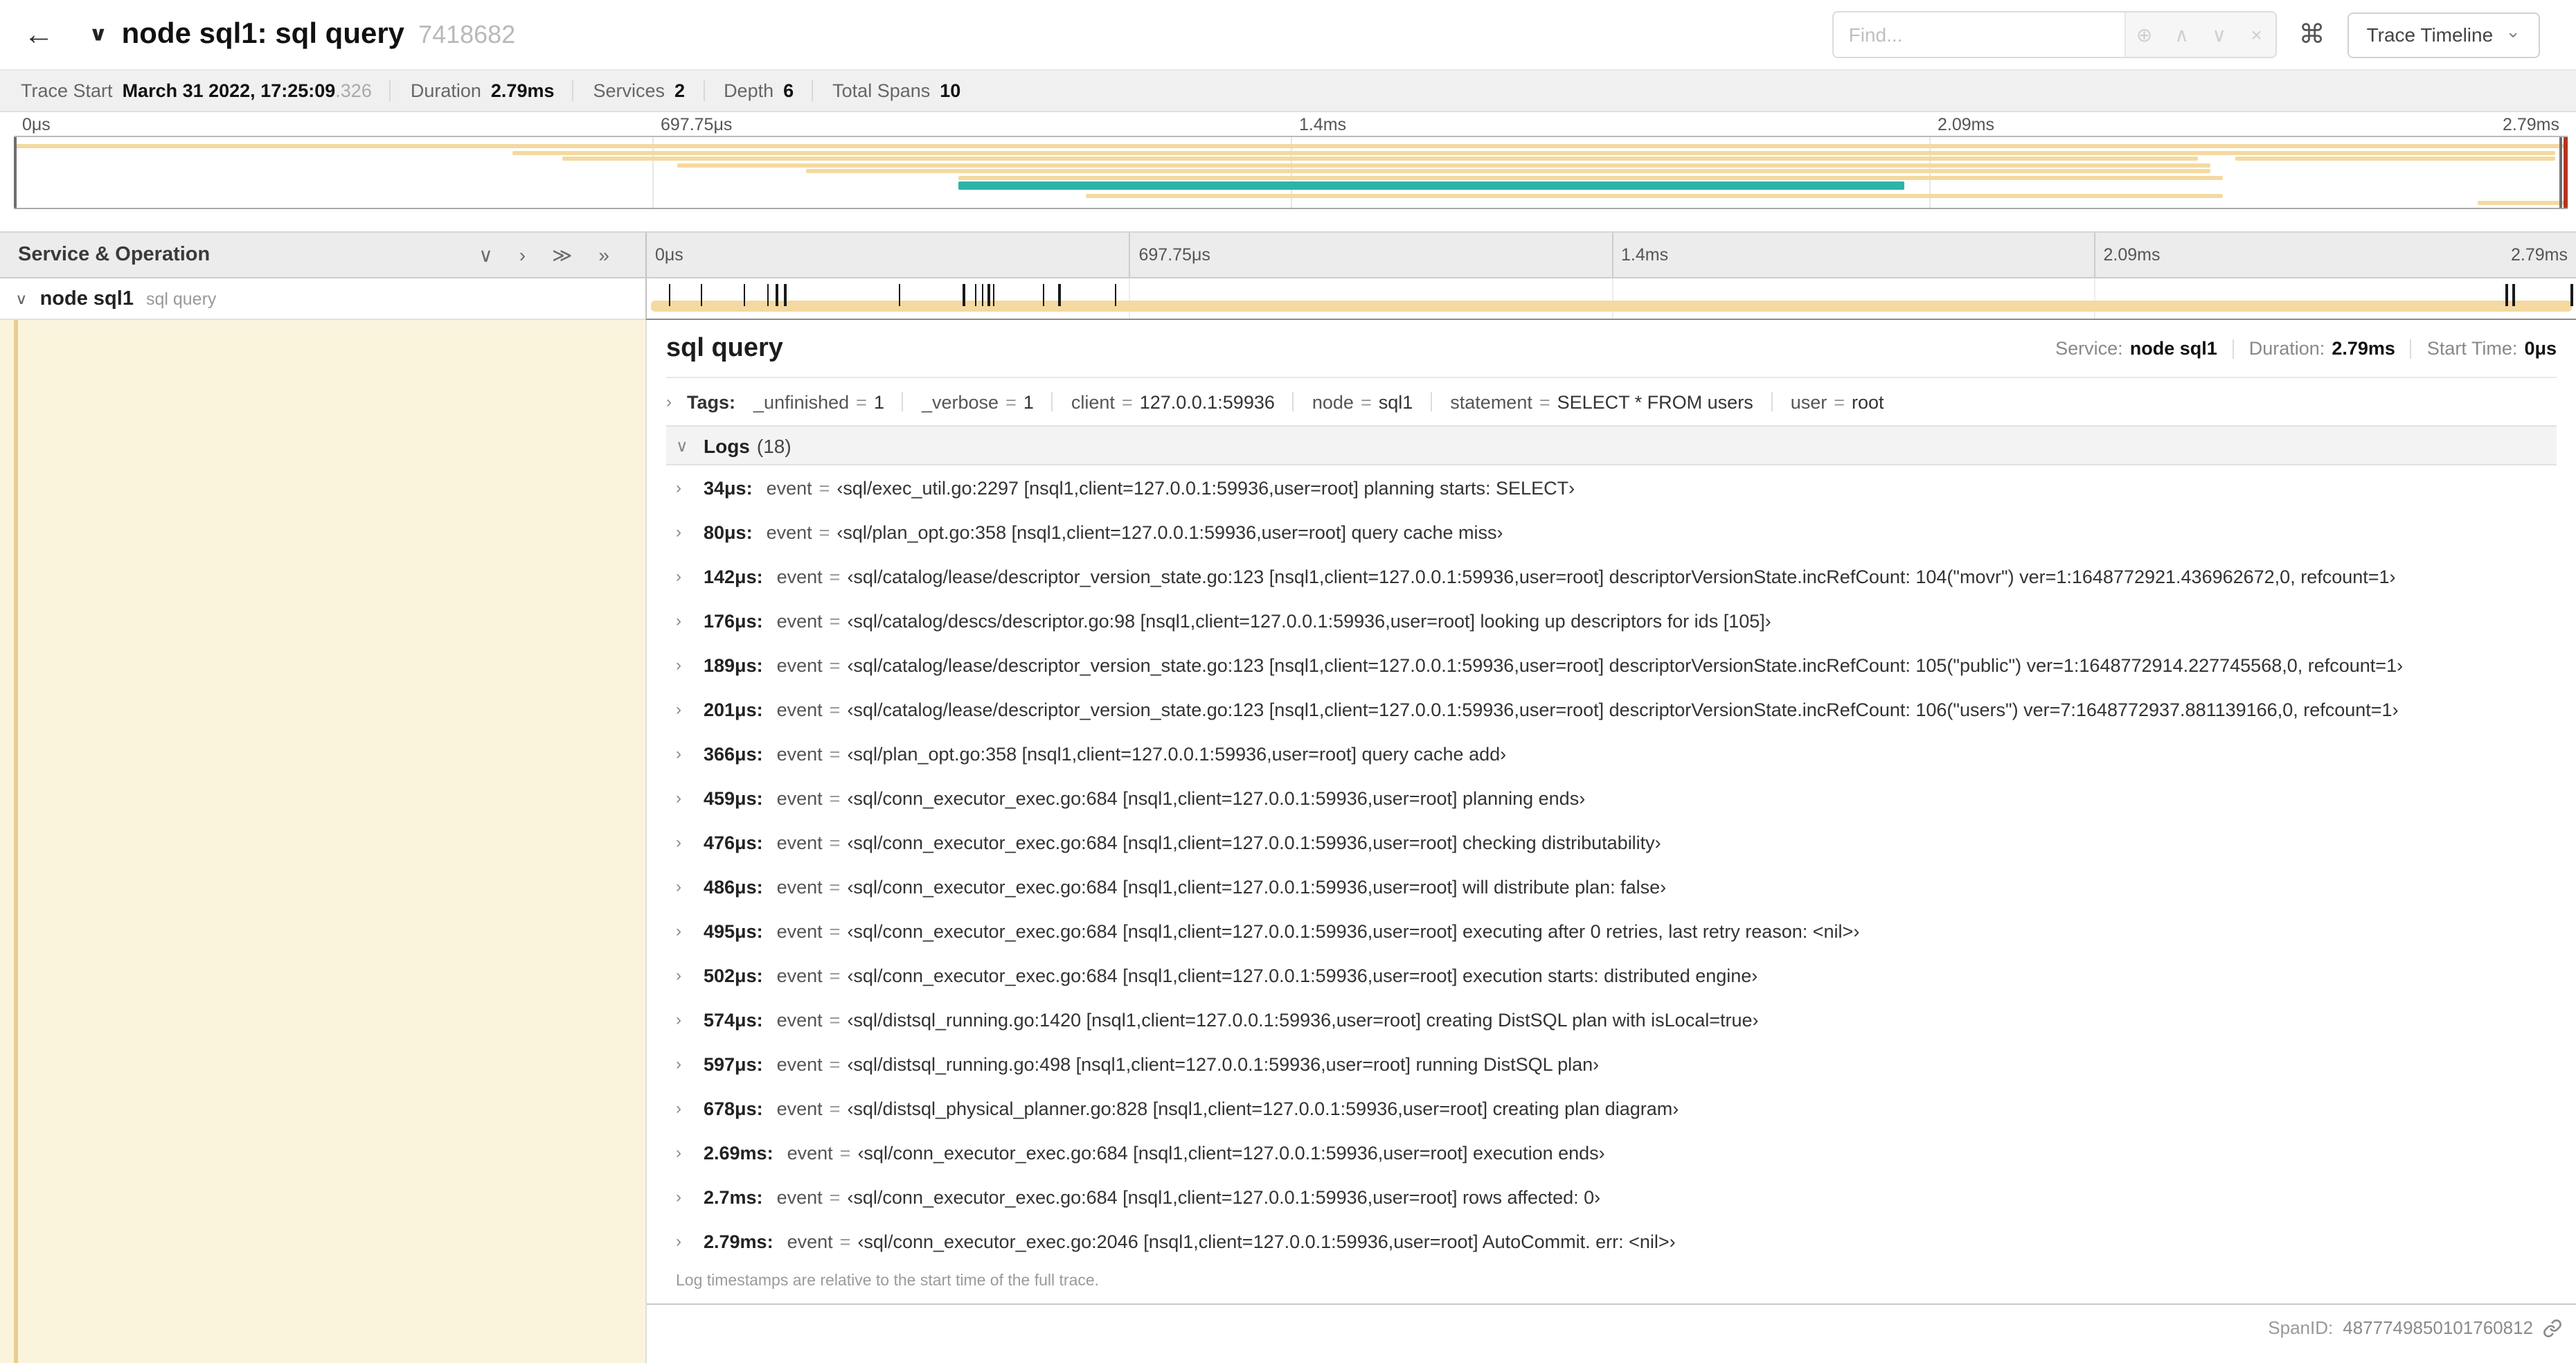  What do you see at coordinates (2256, 35) in the screenshot?
I see `clear-search-icon: ×` at bounding box center [2256, 35].